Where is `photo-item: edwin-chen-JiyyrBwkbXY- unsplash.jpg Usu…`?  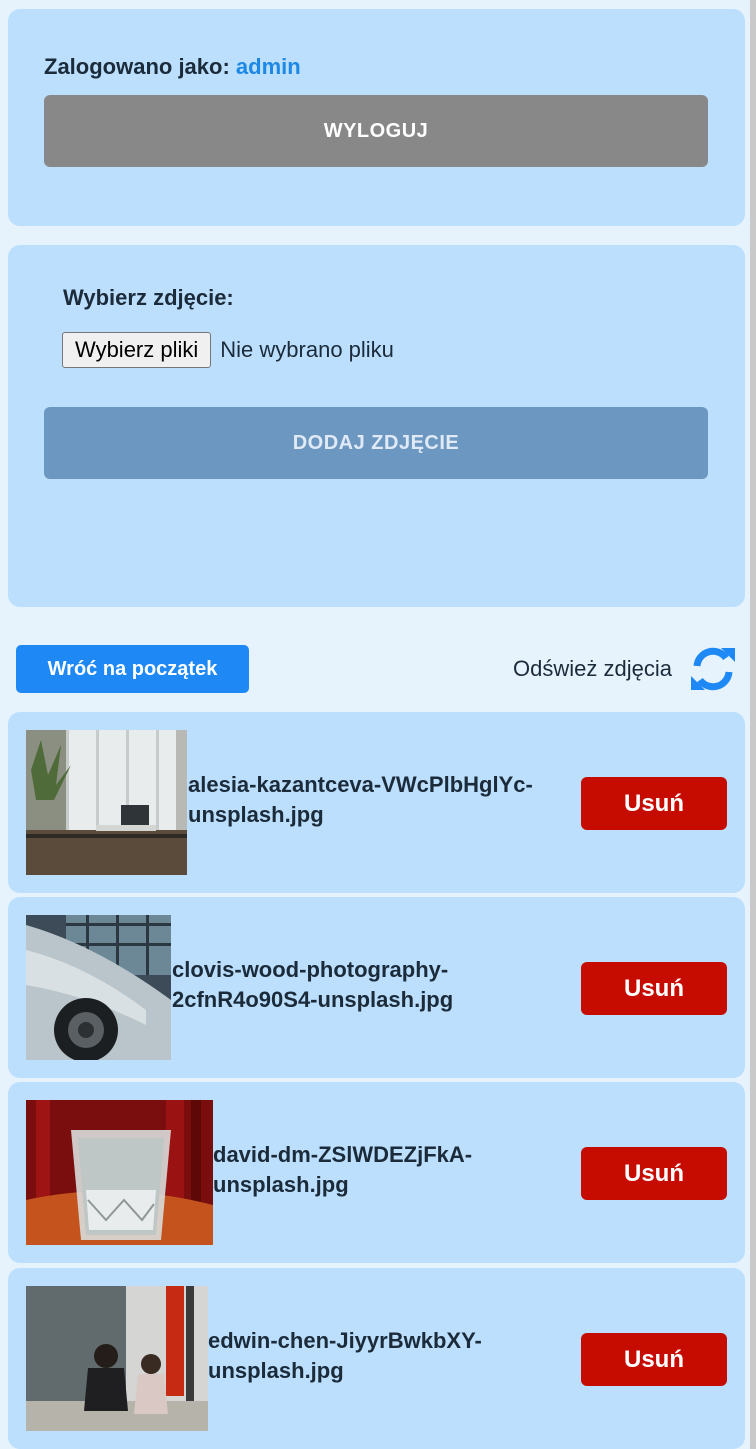 photo-item: edwin-chen-JiyyrBwkbXY- unsplash.jpg Usu… is located at coordinates (376, 1358).